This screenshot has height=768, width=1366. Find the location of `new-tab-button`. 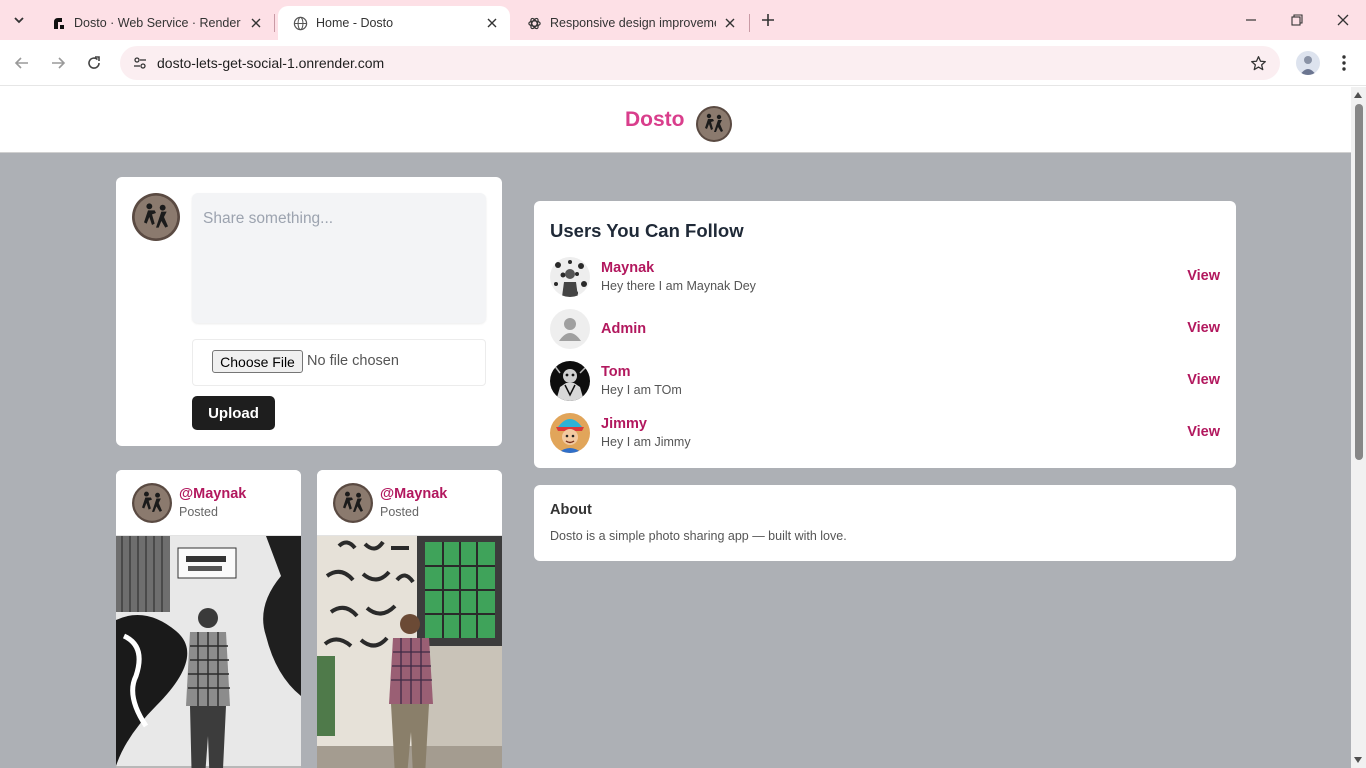

new-tab-button is located at coordinates (768, 20).